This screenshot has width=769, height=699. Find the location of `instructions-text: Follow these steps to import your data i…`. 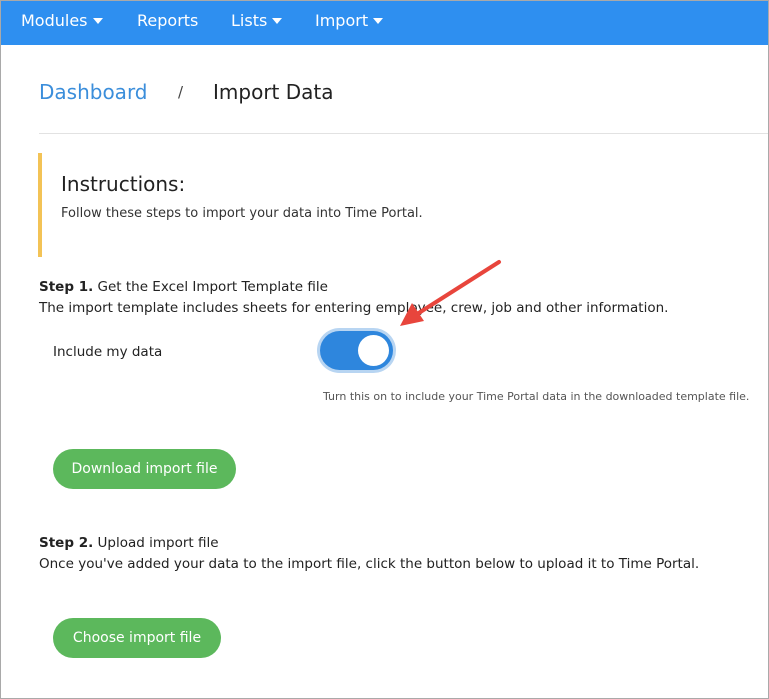

instructions-text: Follow these steps to import your data i… is located at coordinates (242, 213).